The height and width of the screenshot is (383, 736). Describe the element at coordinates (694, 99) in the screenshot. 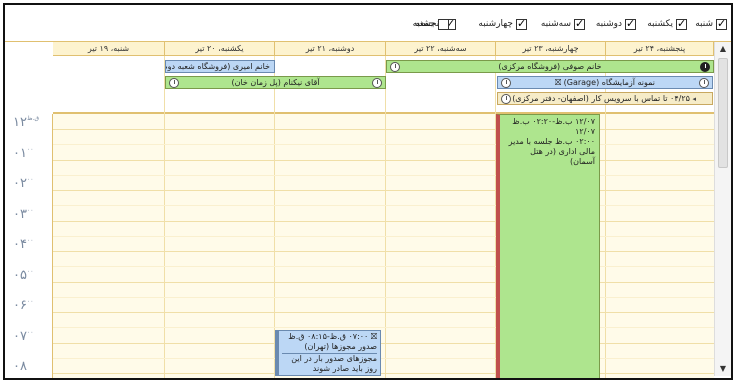

I see `arrow-right-icon: ◂` at that location.